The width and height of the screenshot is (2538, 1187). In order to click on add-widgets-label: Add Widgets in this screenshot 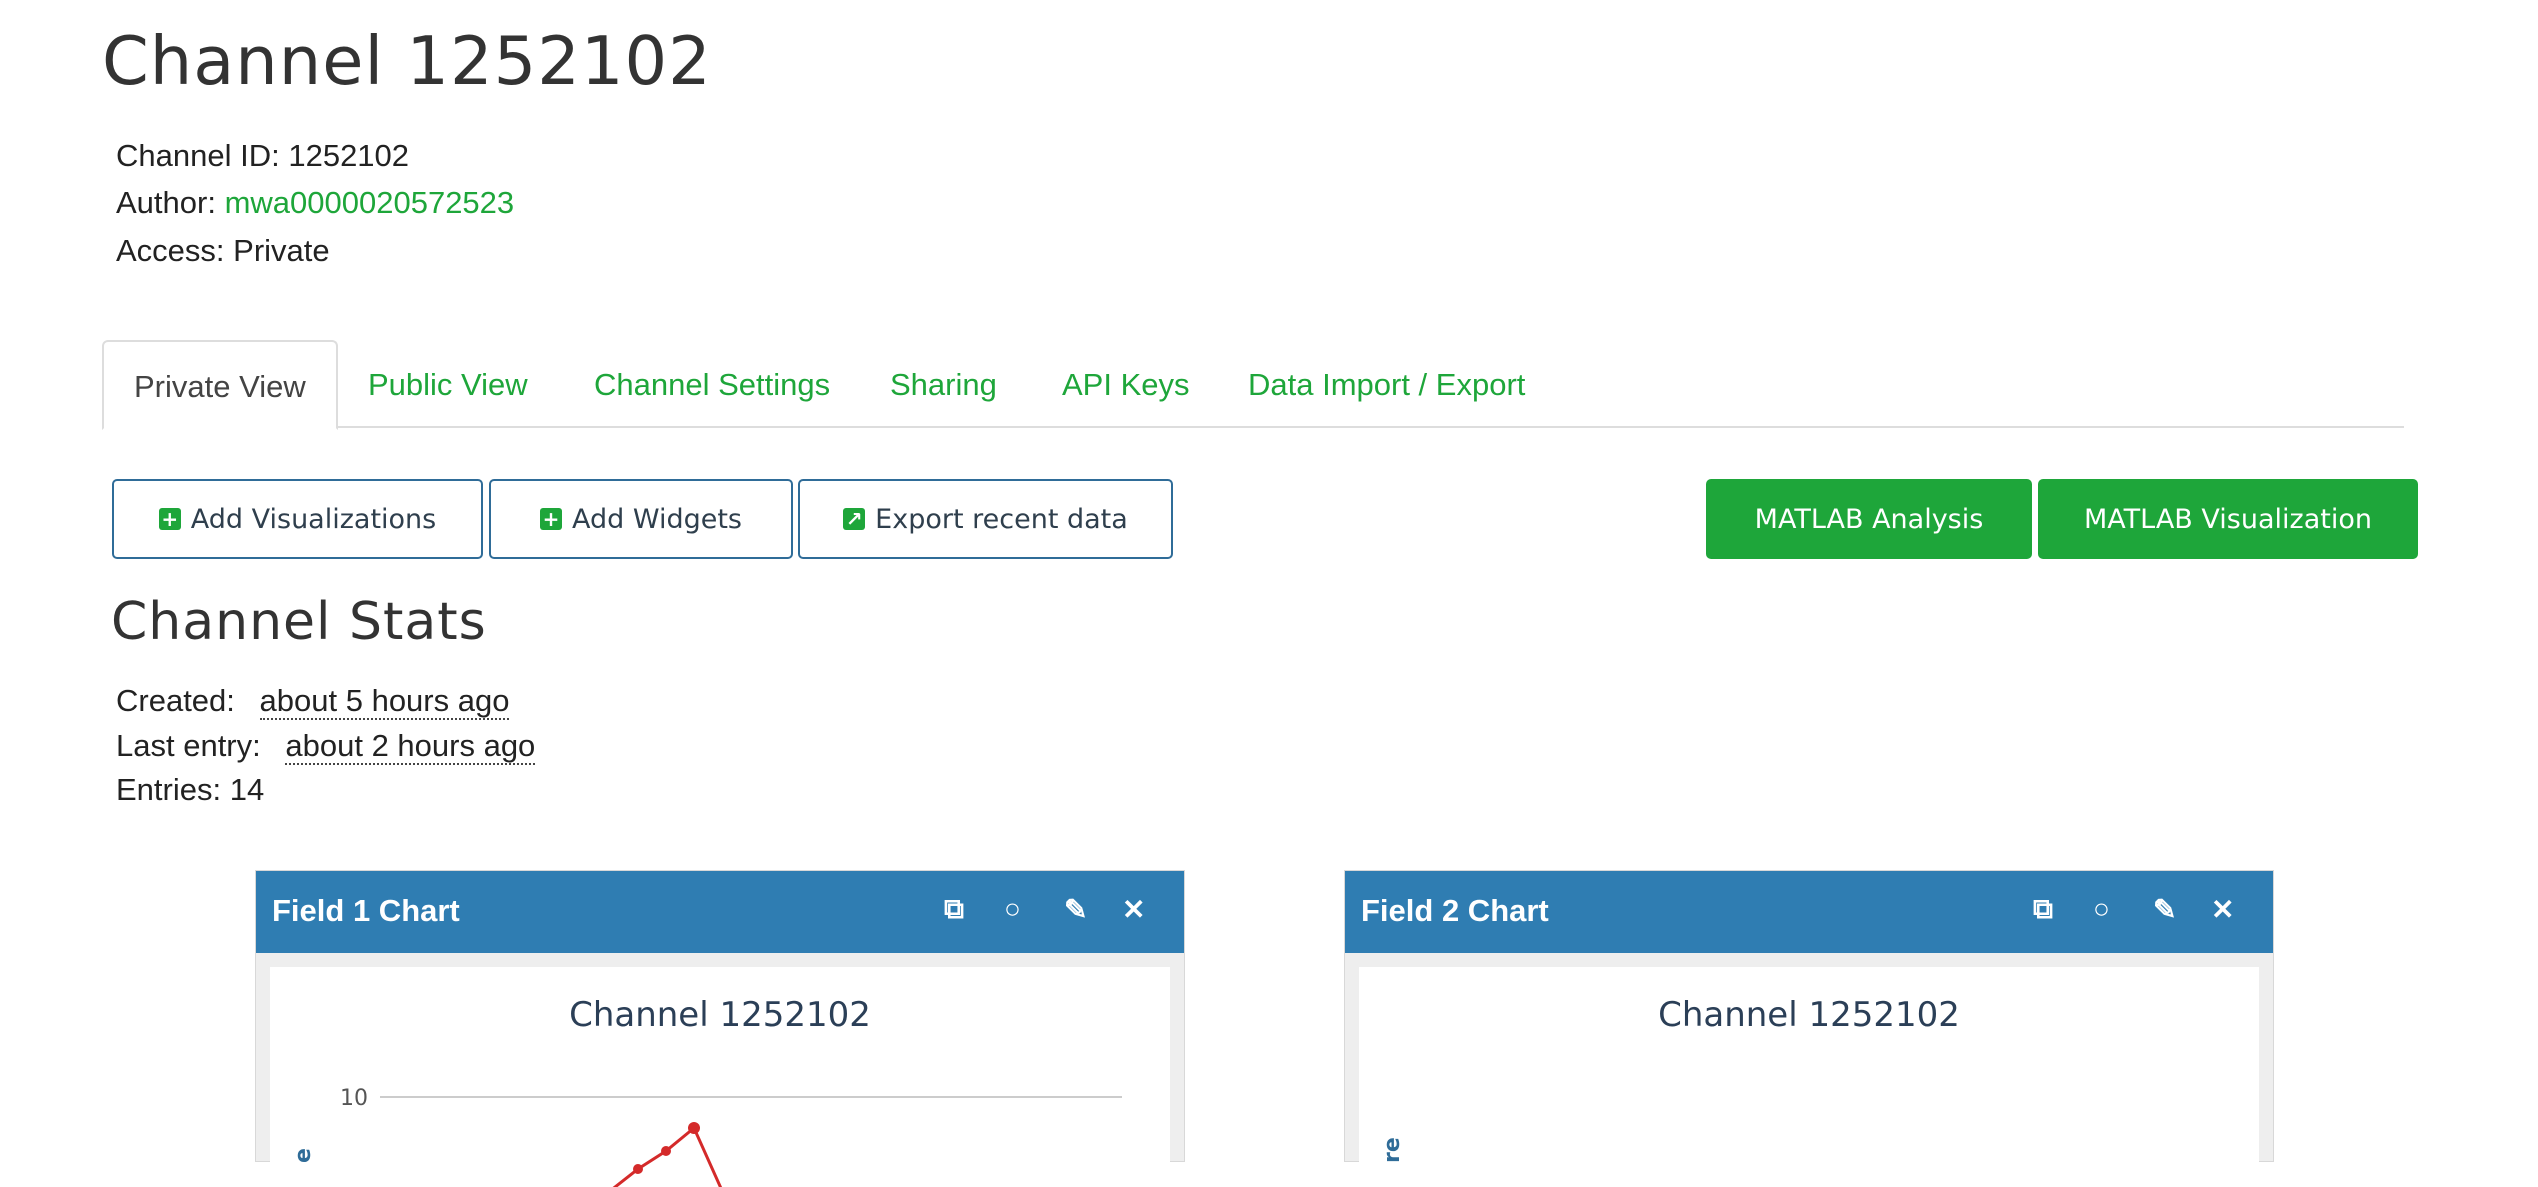, I will do `click(656, 519)`.